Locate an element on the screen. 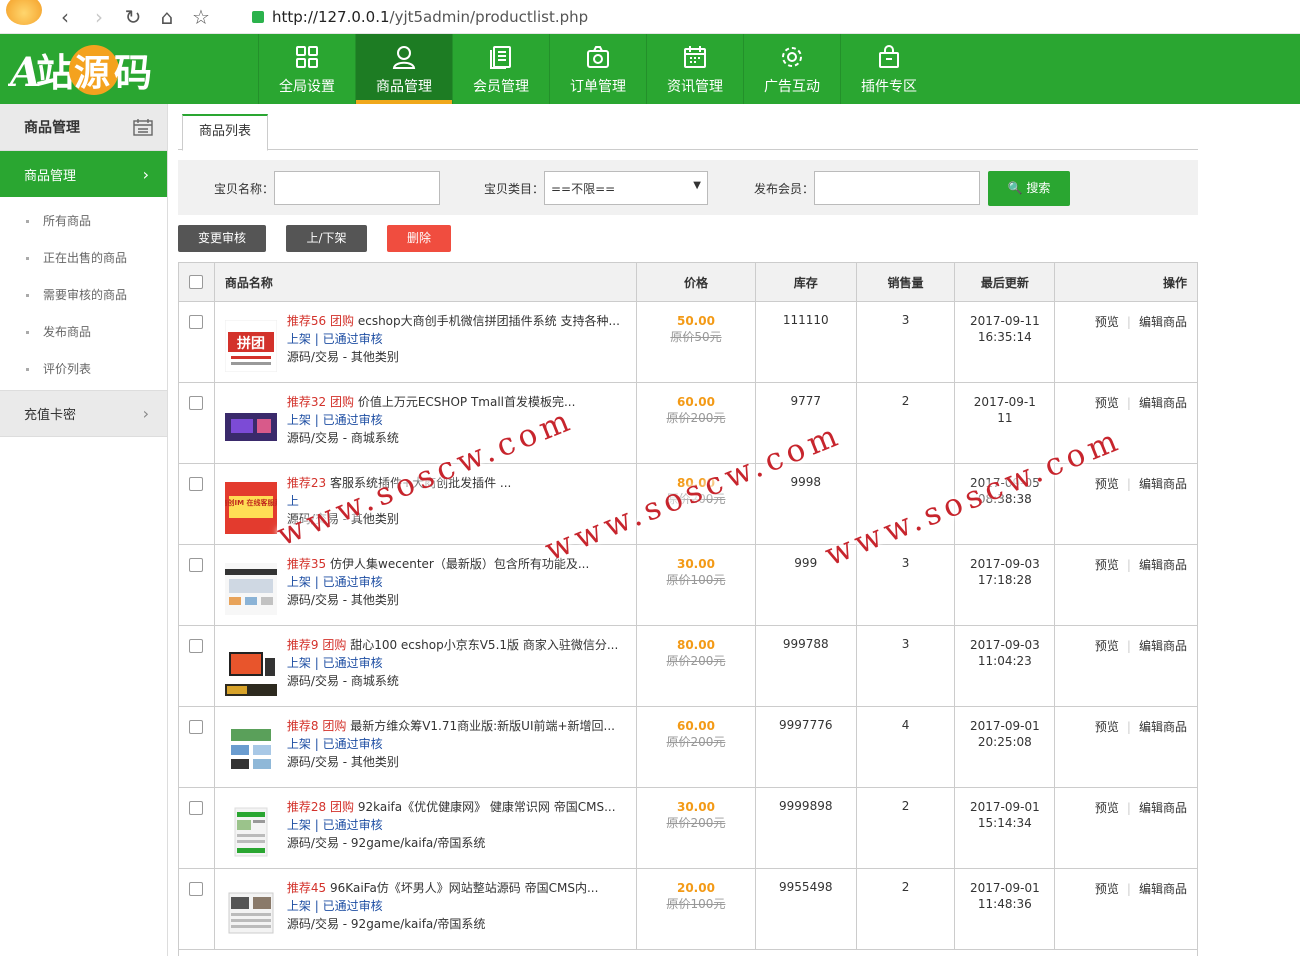 The image size is (1300, 956). sales-value: 2 is located at coordinates (906, 423).